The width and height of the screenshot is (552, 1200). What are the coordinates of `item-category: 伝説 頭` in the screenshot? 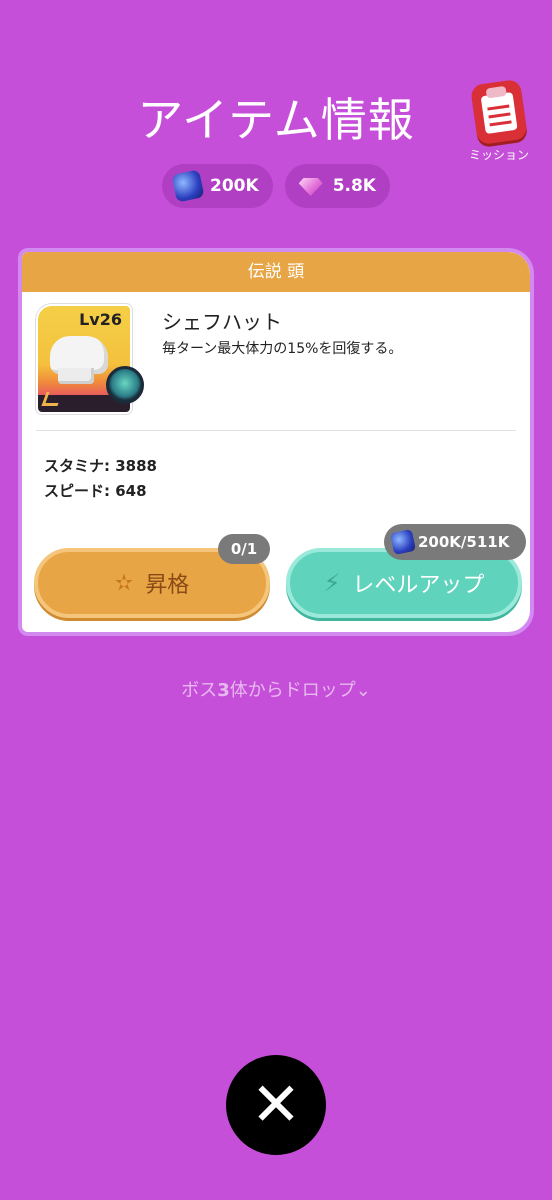 It's located at (276, 272).